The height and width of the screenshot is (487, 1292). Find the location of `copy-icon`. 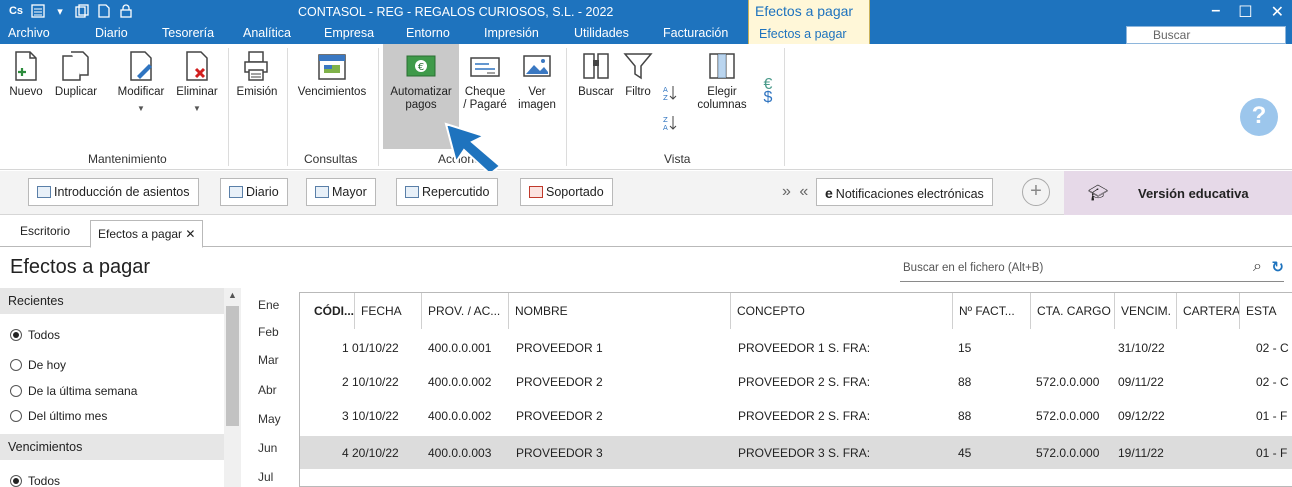

copy-icon is located at coordinates (82, 11).